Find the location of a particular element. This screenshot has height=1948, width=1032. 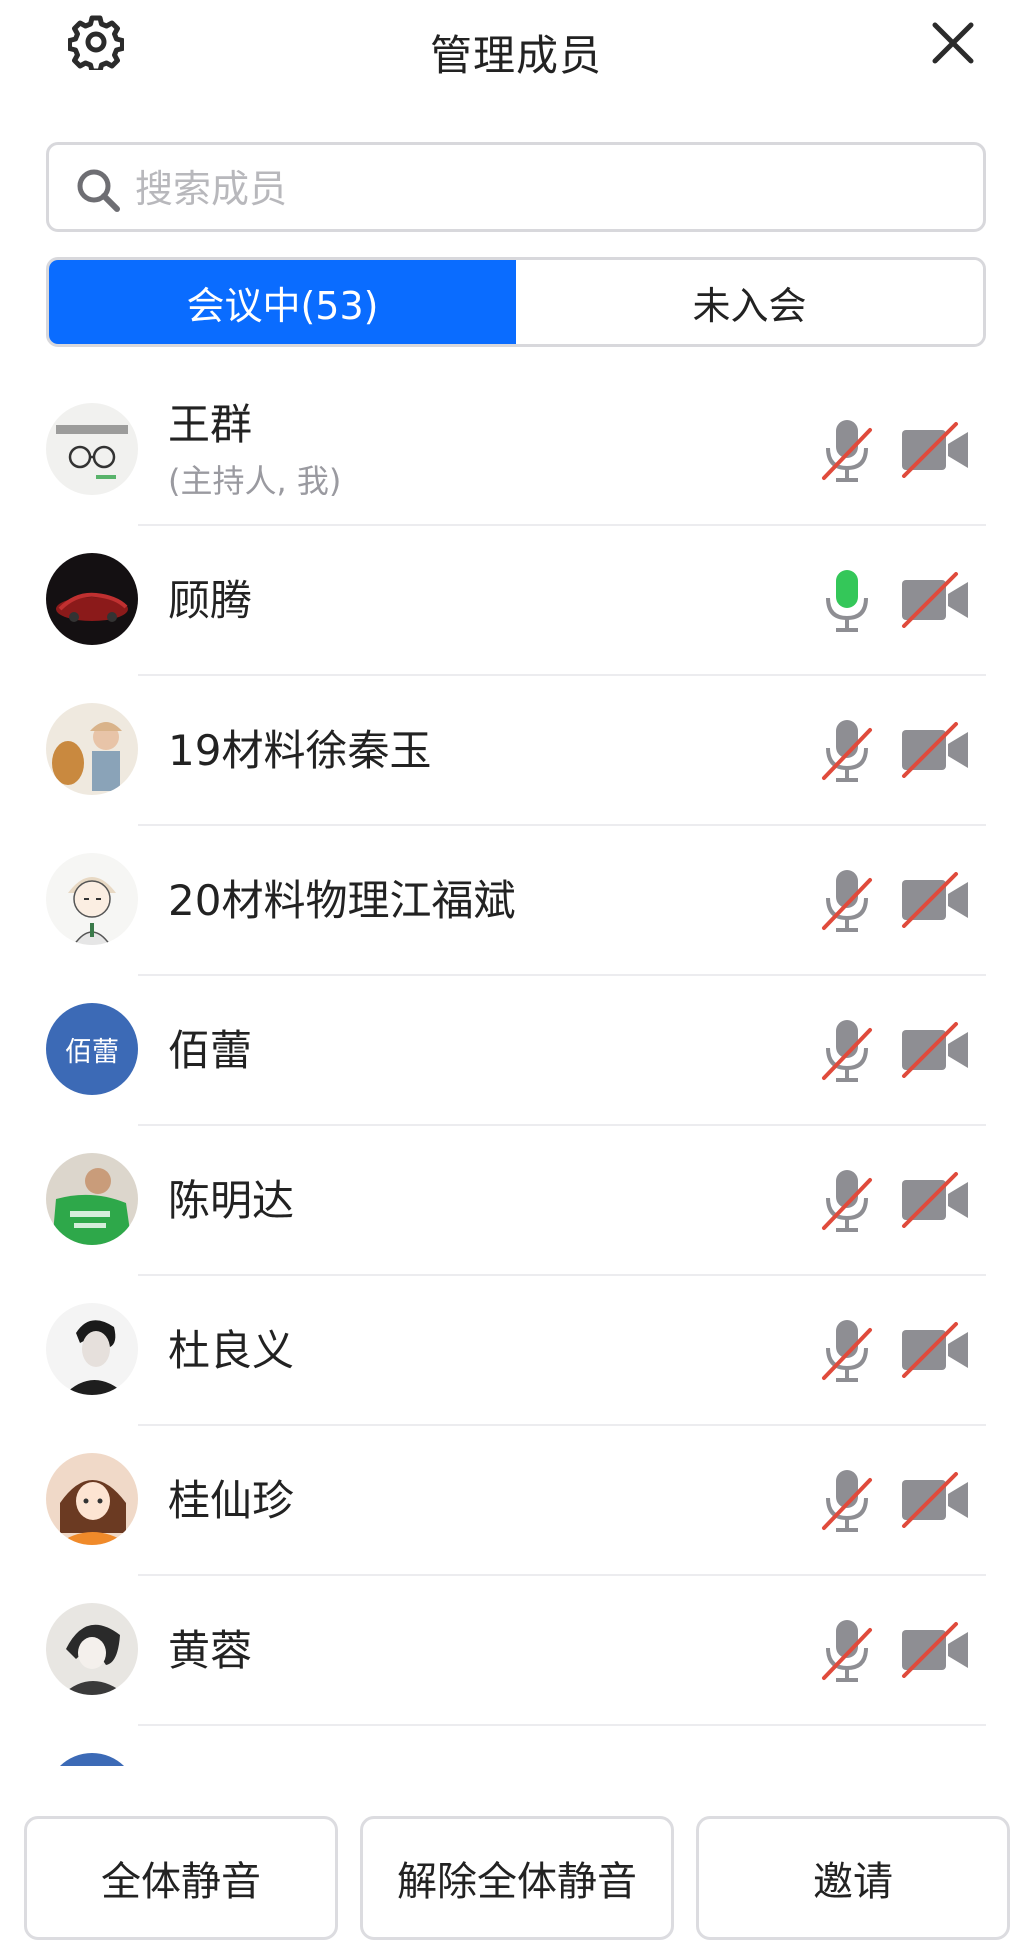

list-item: 陈明达 is located at coordinates (516, 1201).